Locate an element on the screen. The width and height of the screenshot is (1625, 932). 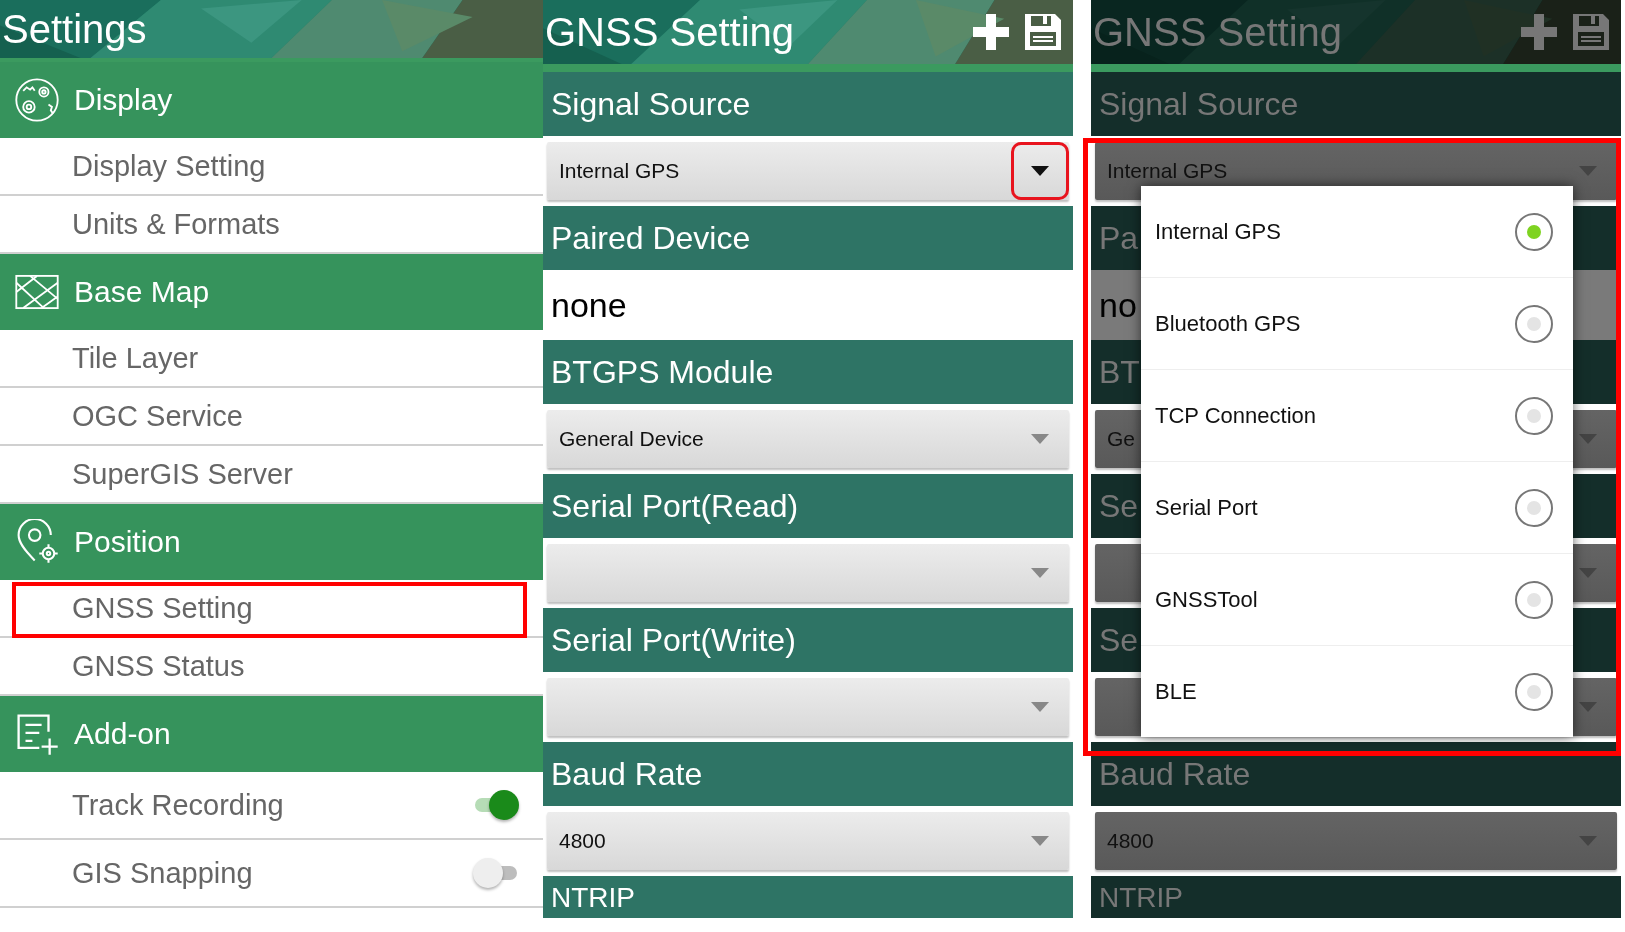
section-header: Serial Port(Write) is located at coordinates (808, 640).